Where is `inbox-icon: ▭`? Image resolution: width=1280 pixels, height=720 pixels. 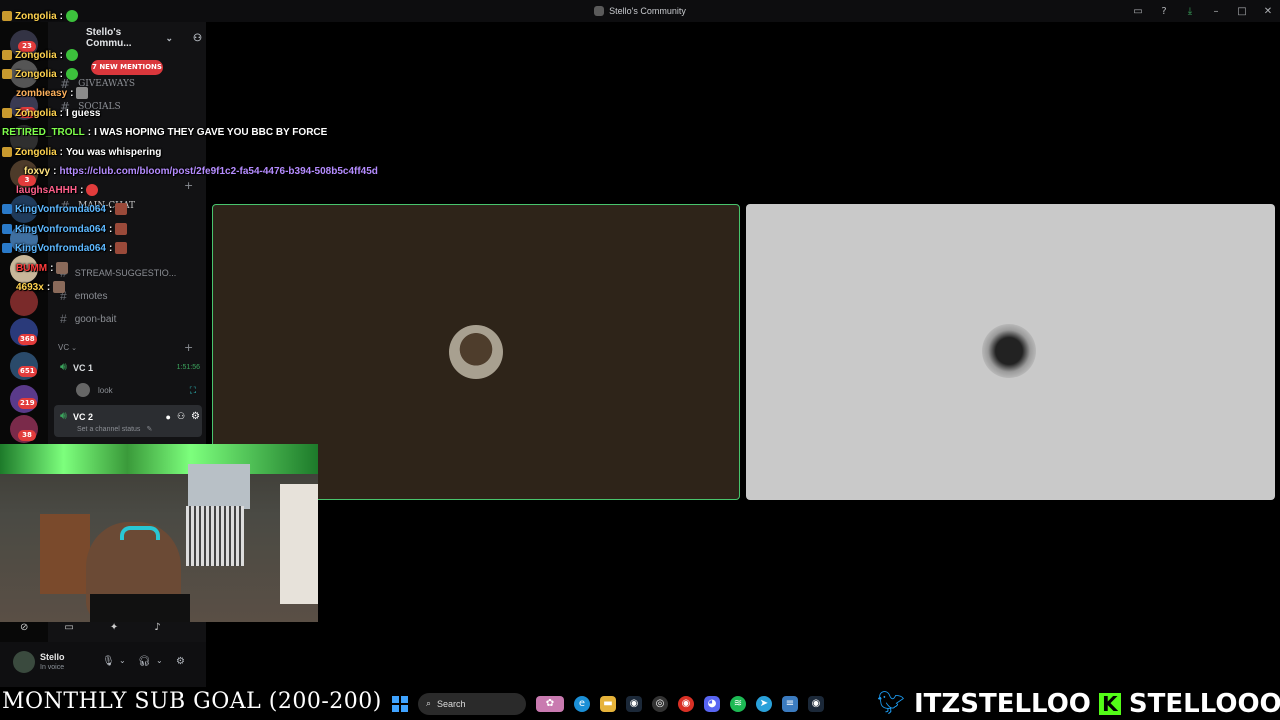 inbox-icon: ▭ is located at coordinates (1138, 11).